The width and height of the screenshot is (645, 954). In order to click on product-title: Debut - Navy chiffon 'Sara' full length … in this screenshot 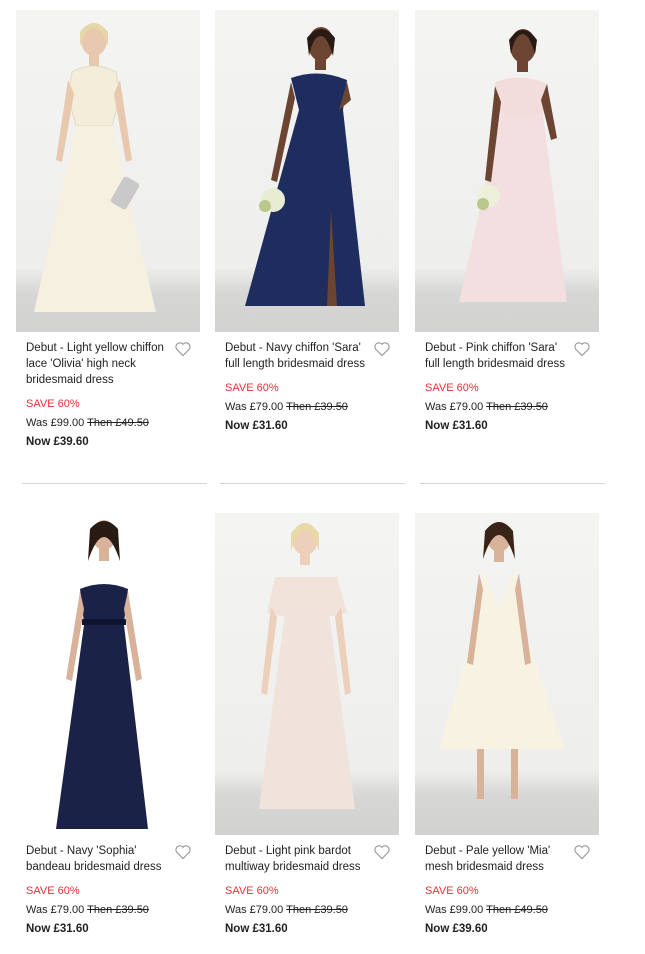, I will do `click(295, 356)`.